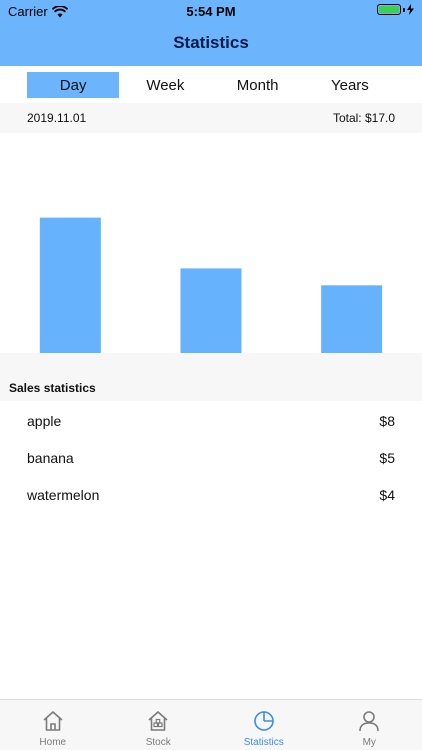  Describe the element at coordinates (158, 742) in the screenshot. I see `tabbar-label: Stock` at that location.